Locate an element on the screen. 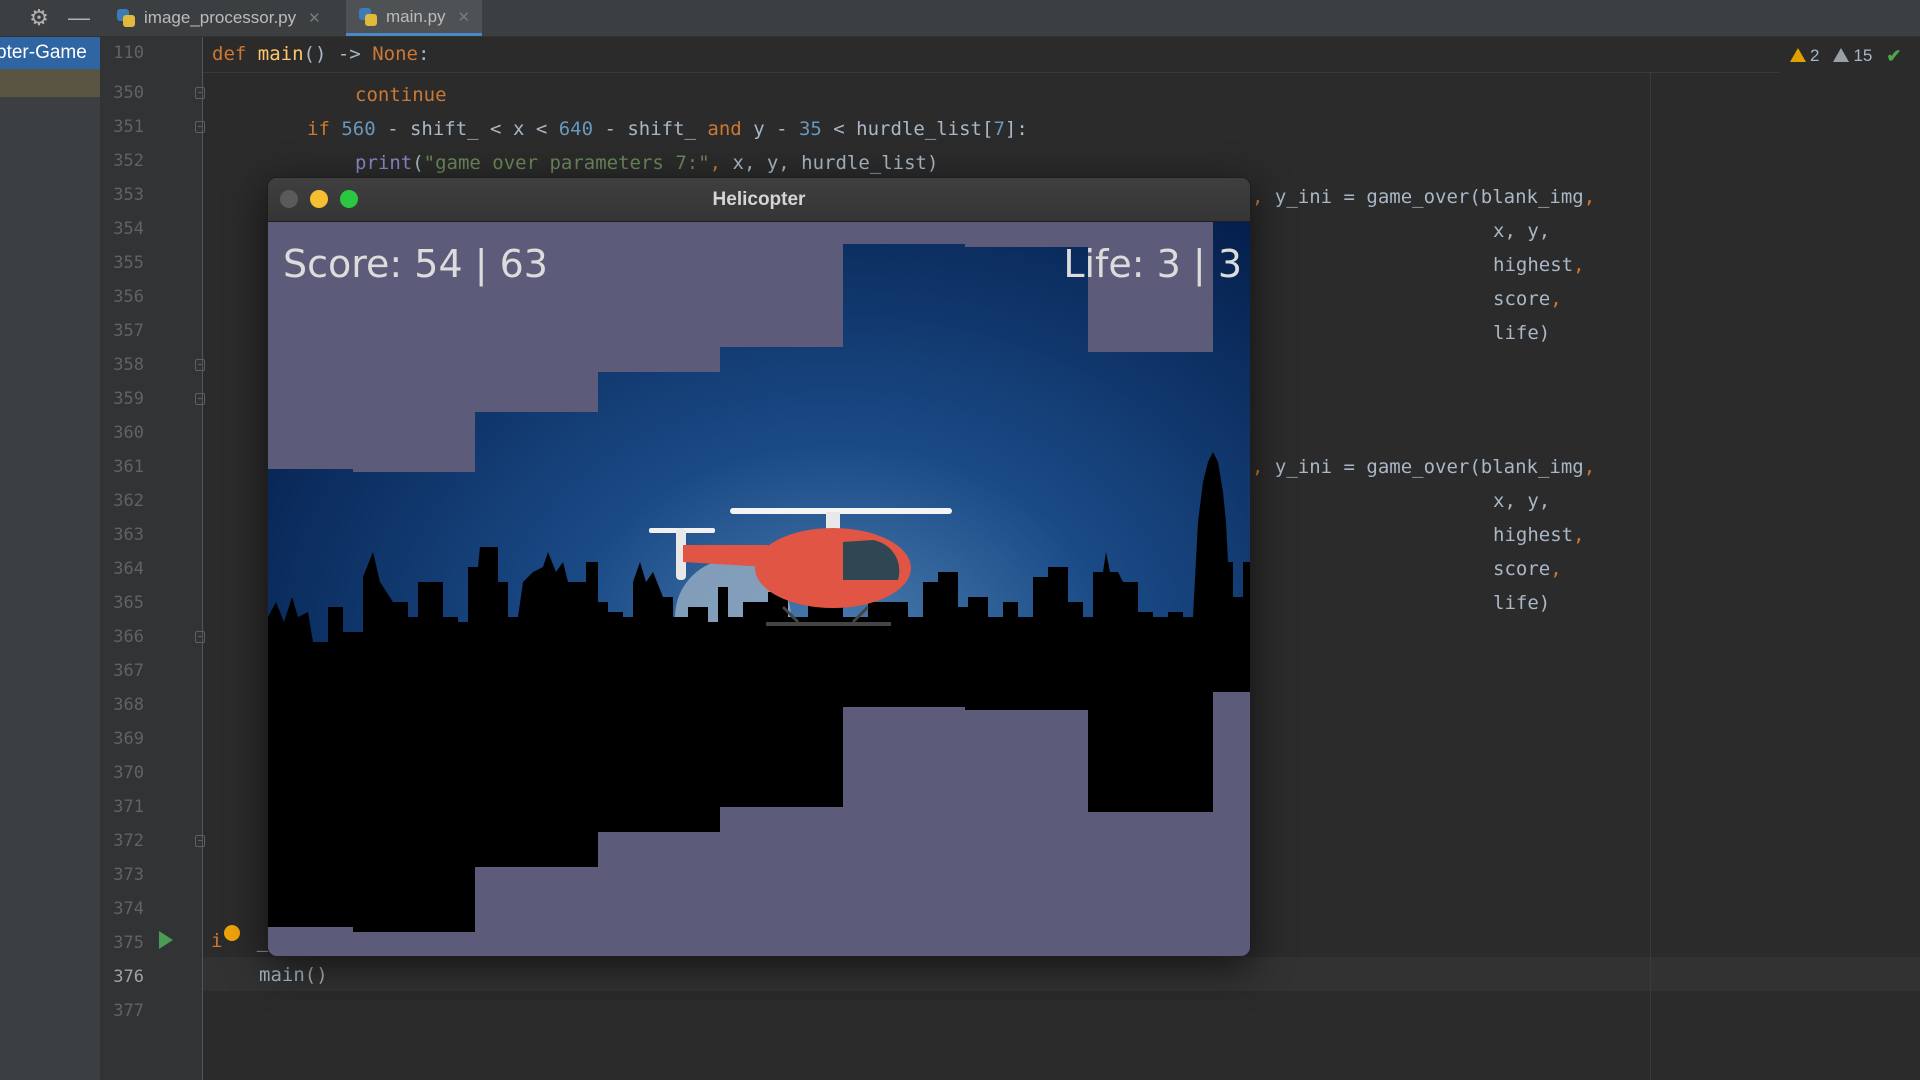 The height and width of the screenshot is (1080, 1920). line-number: 364 is located at coordinates (128, 569).